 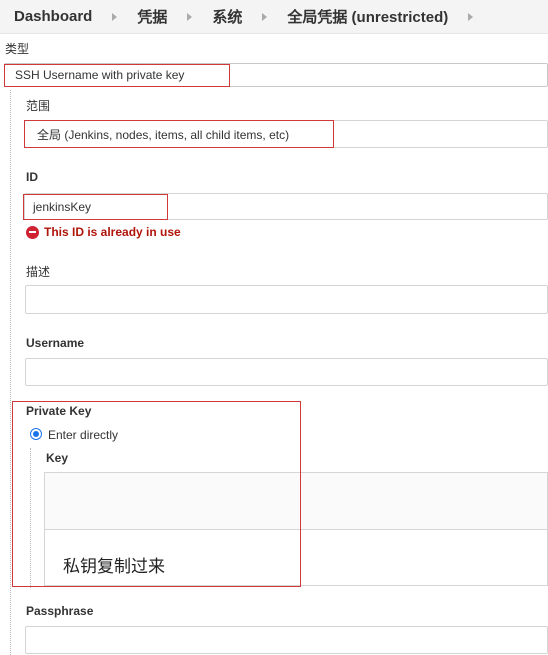 What do you see at coordinates (53, 16) in the screenshot?
I see `breadcrumb-dashboard: Dashboard` at bounding box center [53, 16].